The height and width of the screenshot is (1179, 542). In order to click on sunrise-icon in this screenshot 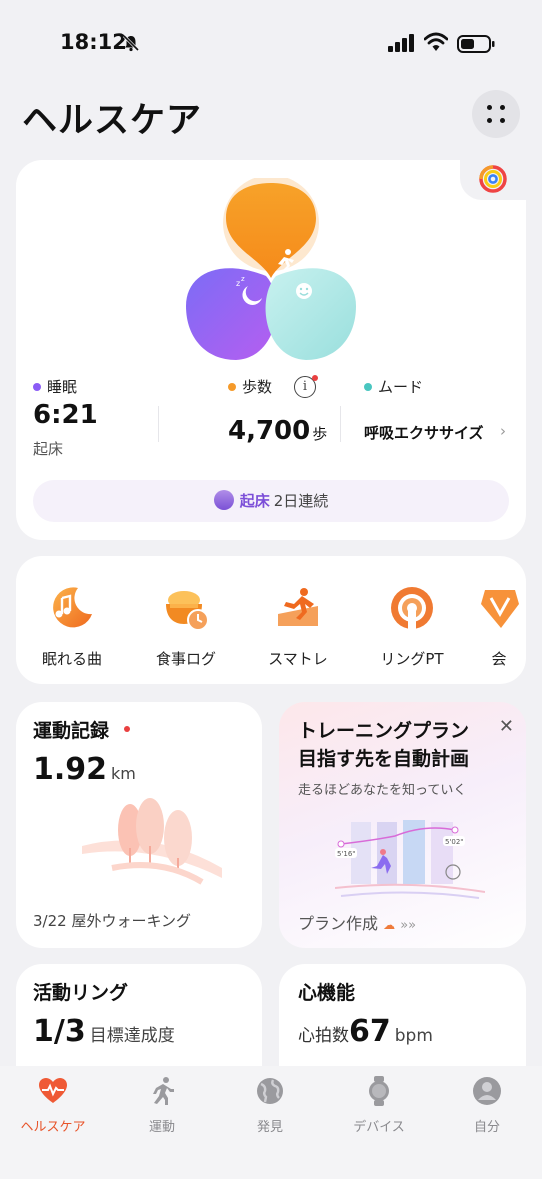, I will do `click(223, 499)`.